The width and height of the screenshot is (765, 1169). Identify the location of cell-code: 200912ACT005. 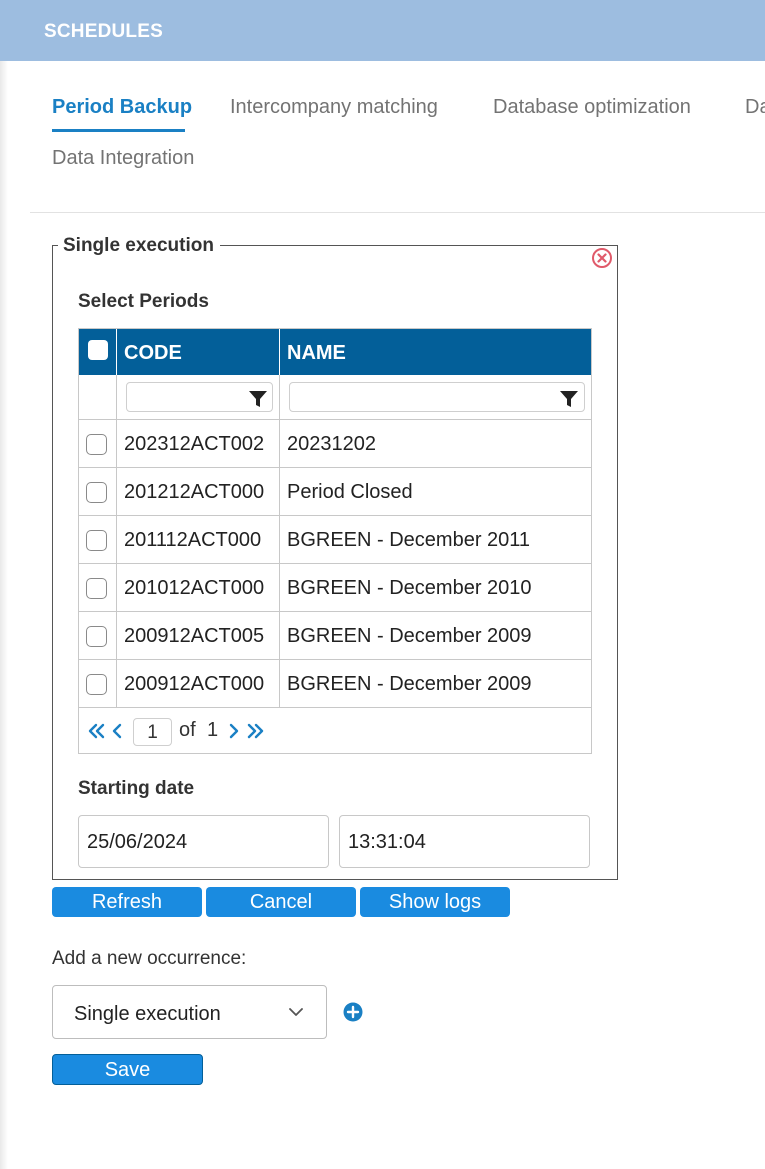
(194, 636).